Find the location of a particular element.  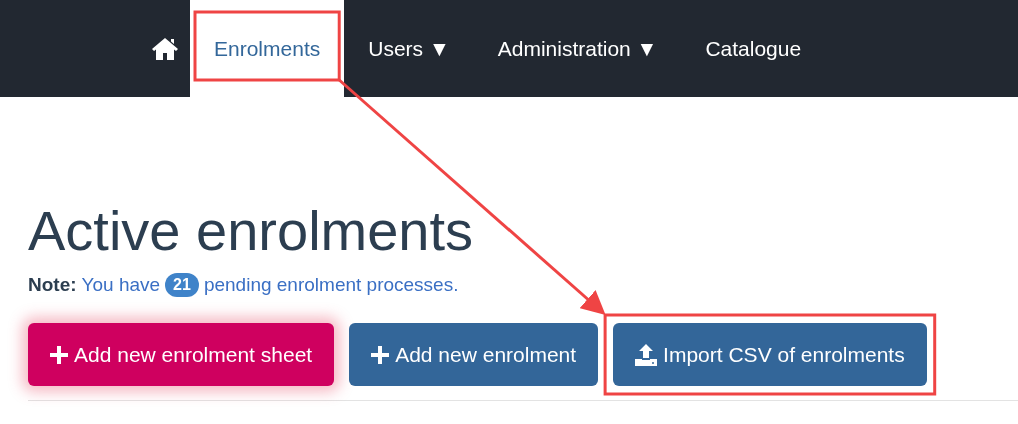

note-text: pending enrolment processes. is located at coordinates (331, 285).